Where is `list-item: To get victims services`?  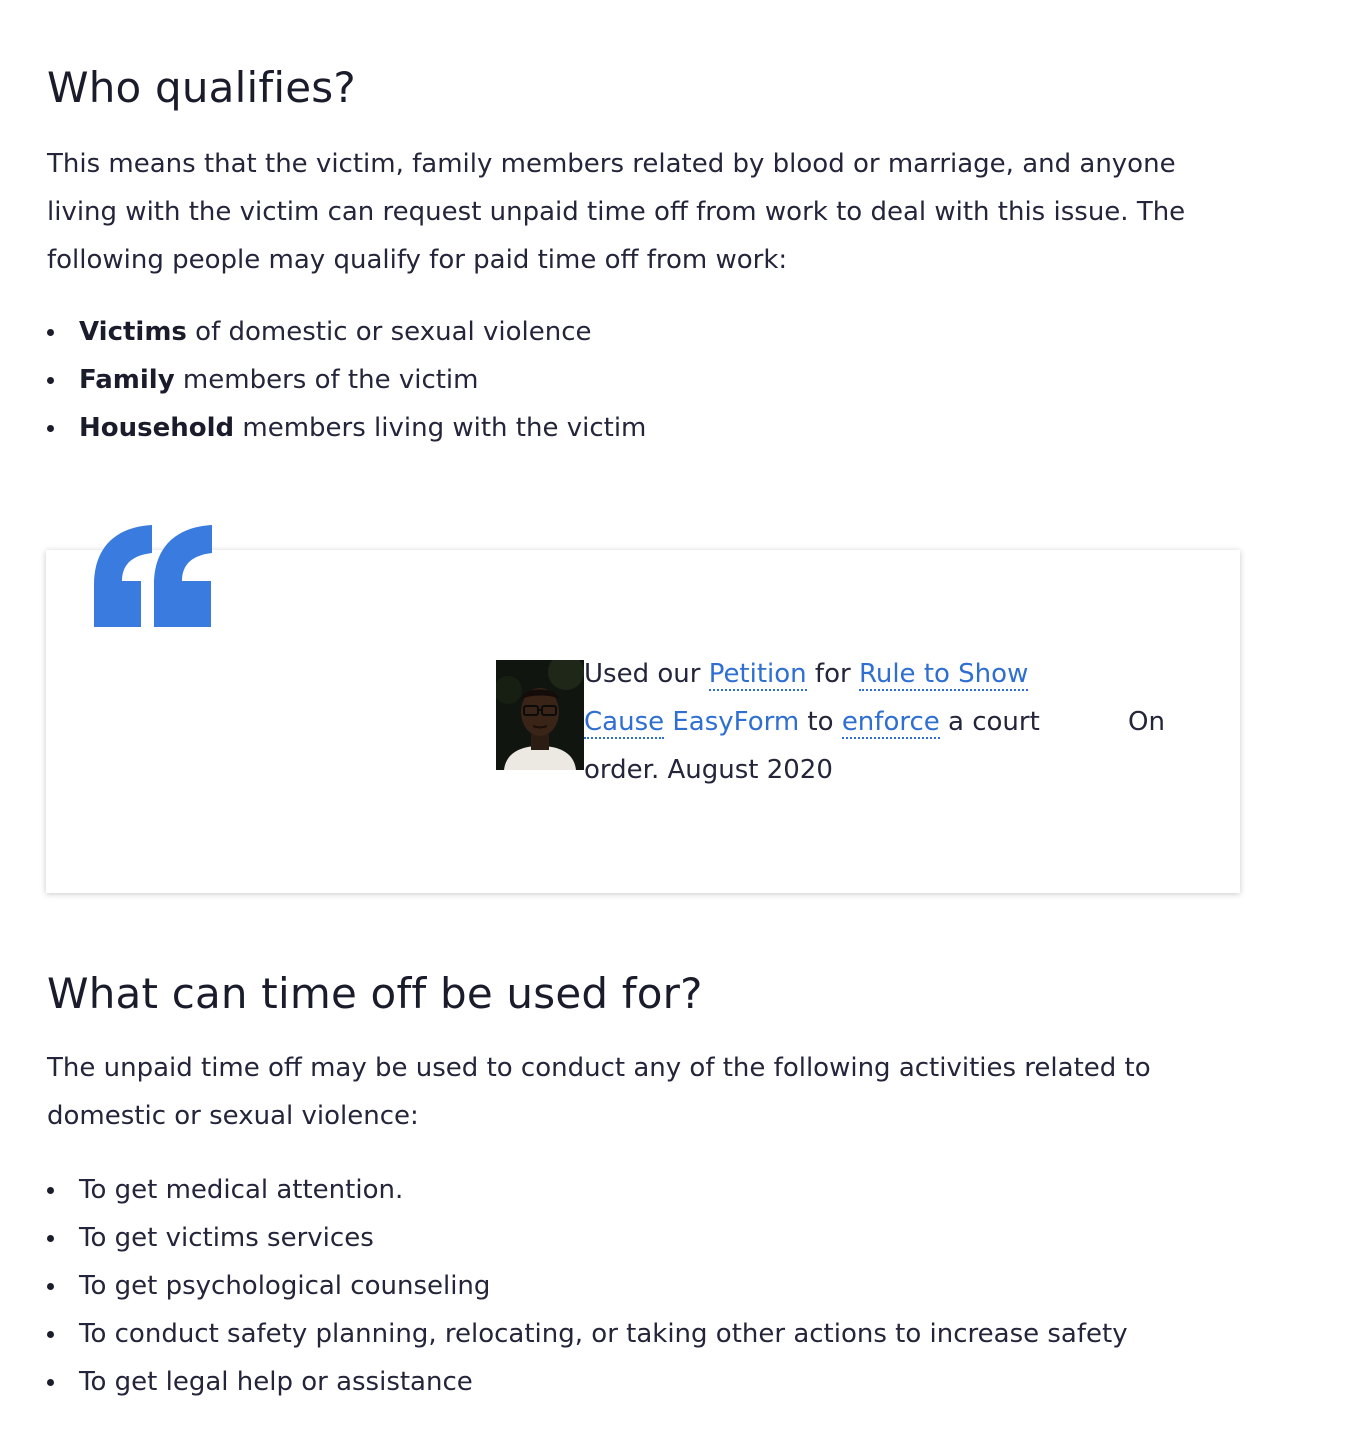
list-item: To get victims services is located at coordinates (622, 1238).